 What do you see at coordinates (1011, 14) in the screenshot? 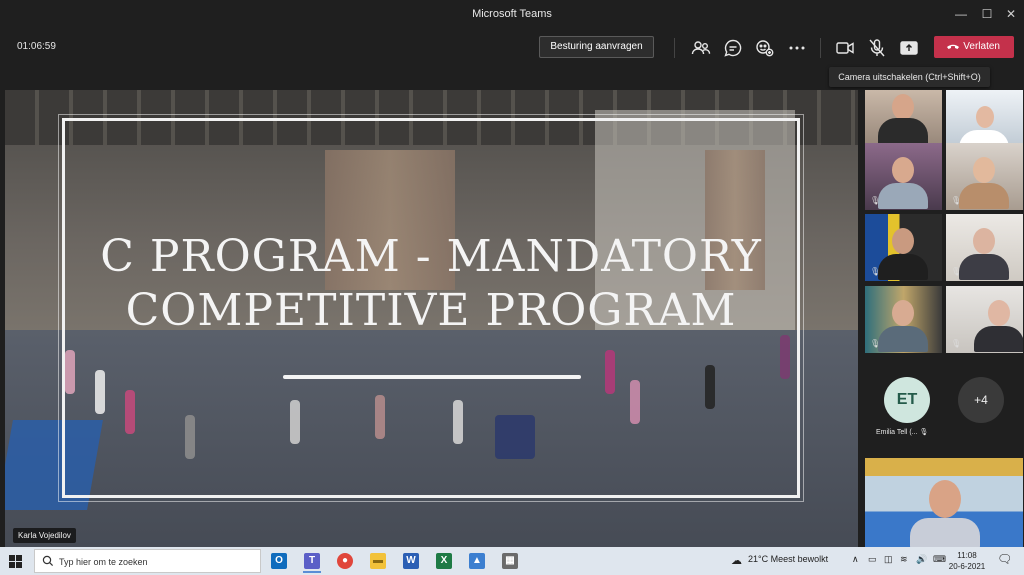
I see `close-button: ✕` at bounding box center [1011, 14].